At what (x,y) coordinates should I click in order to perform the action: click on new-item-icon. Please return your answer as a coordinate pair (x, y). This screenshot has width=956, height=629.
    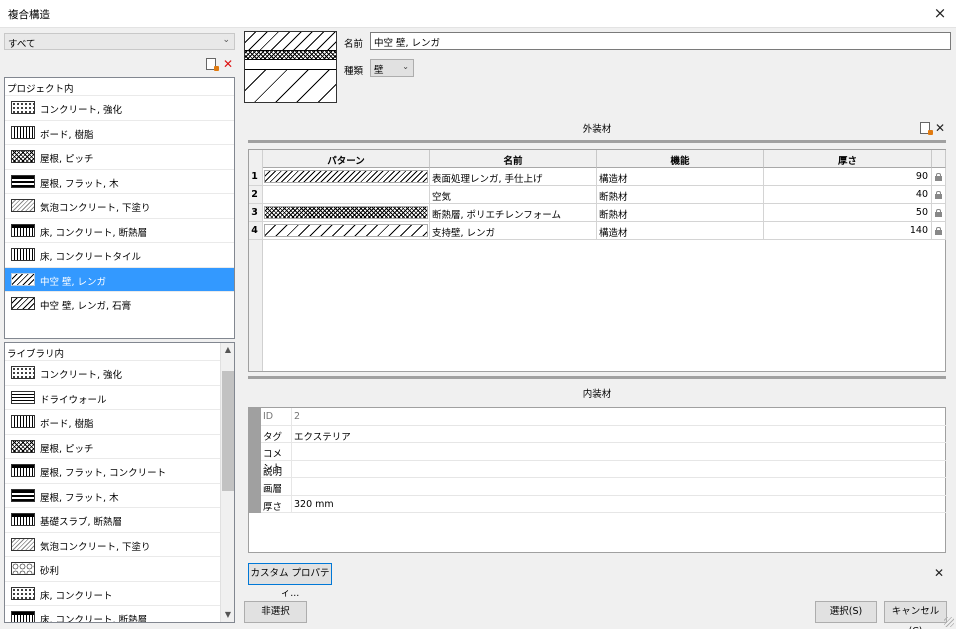
    Looking at the image, I should click on (212, 64).